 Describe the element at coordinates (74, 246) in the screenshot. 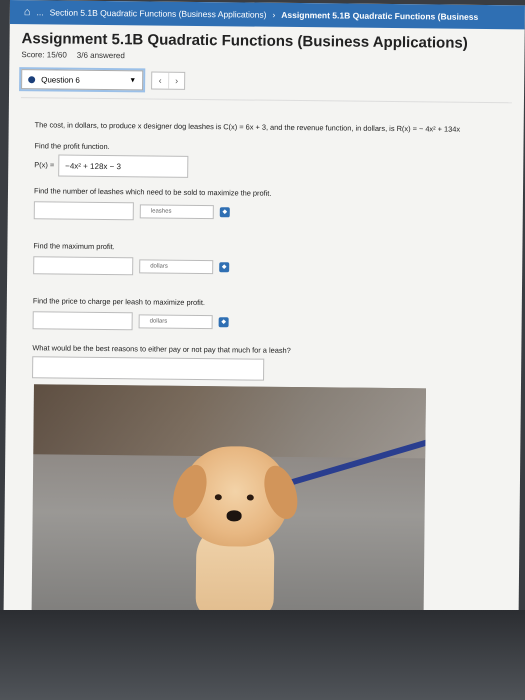

I see `part3-prompt: Find the maximum profit.` at that location.